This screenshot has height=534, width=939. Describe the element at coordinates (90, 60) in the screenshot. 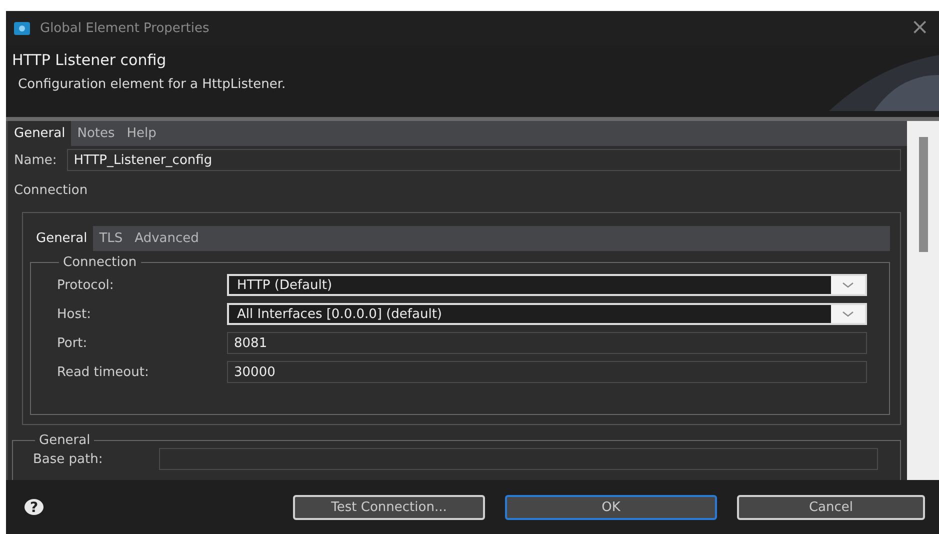

I see `dialog-title: HTTP Listener config` at that location.